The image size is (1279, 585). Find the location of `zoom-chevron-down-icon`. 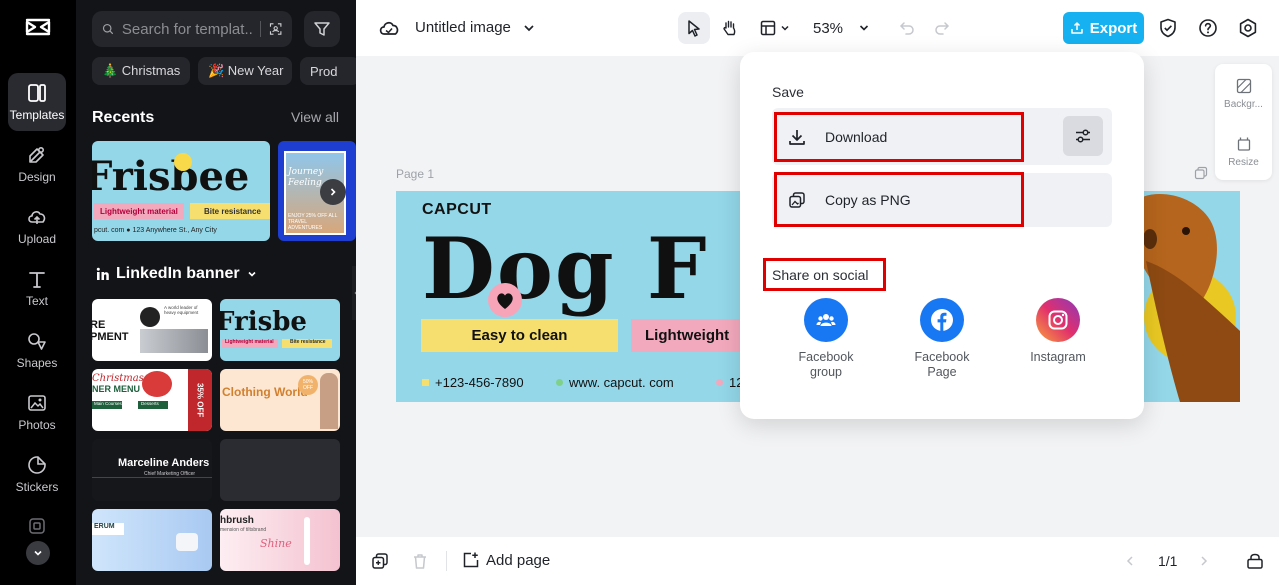

zoom-chevron-down-icon is located at coordinates (864, 28).